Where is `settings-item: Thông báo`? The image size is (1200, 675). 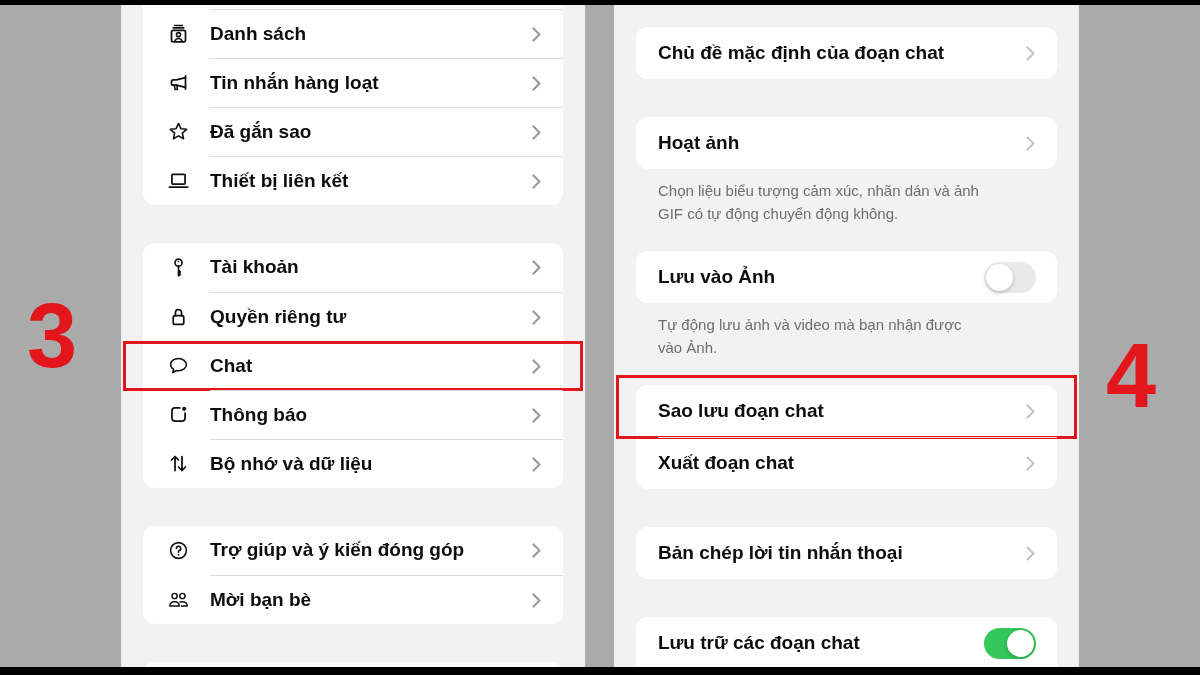
settings-item: Thông báo is located at coordinates (353, 414).